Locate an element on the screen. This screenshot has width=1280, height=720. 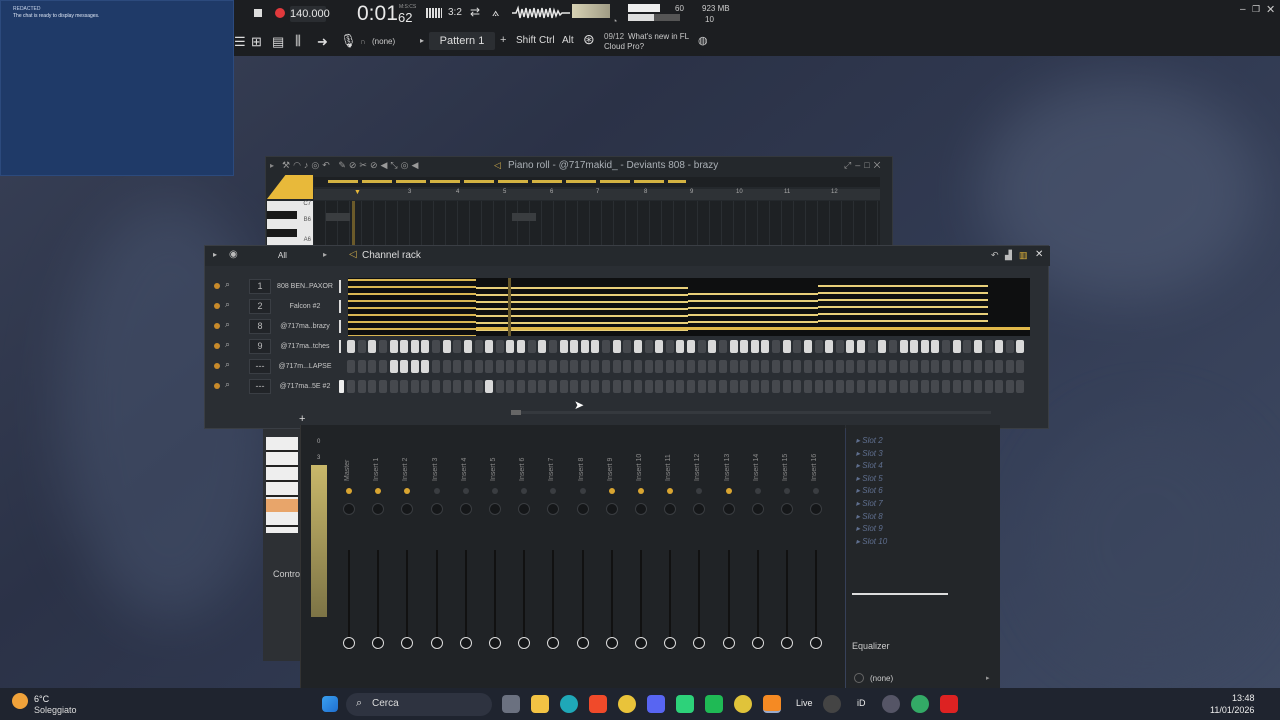
mixer-icon: ⫼ is located at coordinates (298, 41).